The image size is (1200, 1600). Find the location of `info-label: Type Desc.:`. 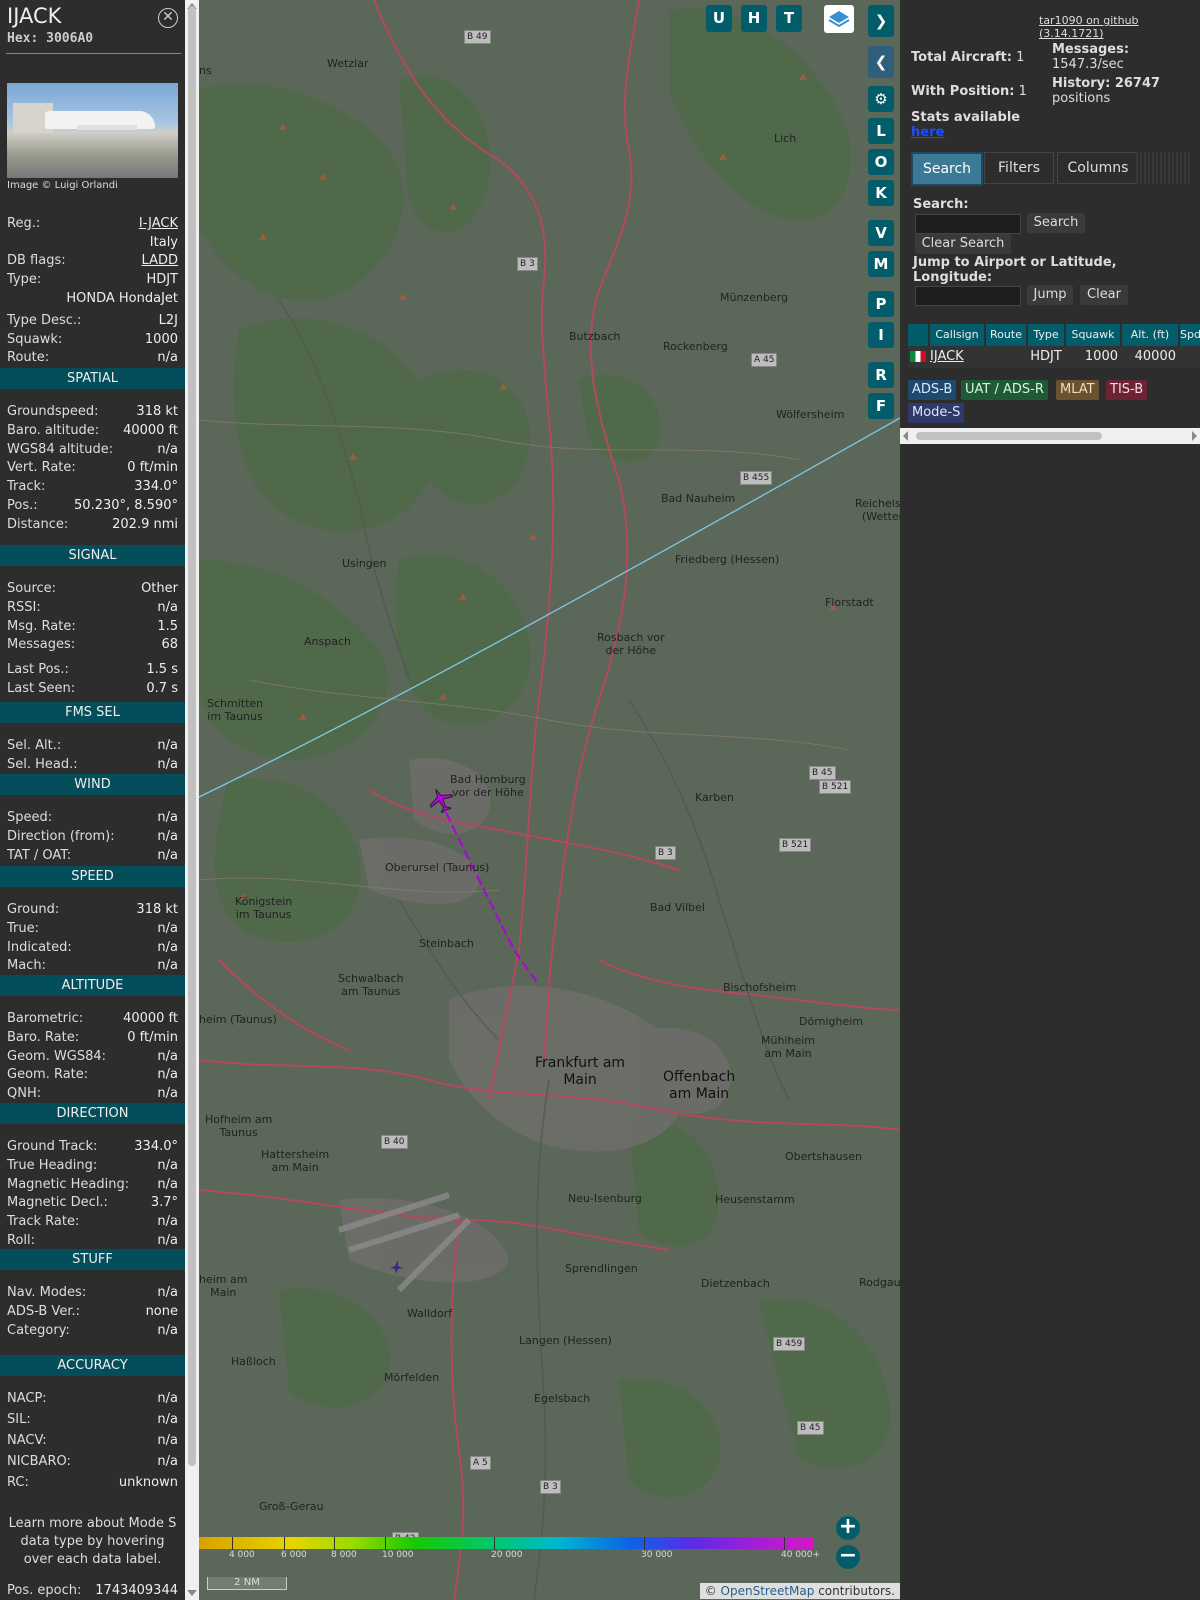

info-label: Type Desc.: is located at coordinates (44, 320).